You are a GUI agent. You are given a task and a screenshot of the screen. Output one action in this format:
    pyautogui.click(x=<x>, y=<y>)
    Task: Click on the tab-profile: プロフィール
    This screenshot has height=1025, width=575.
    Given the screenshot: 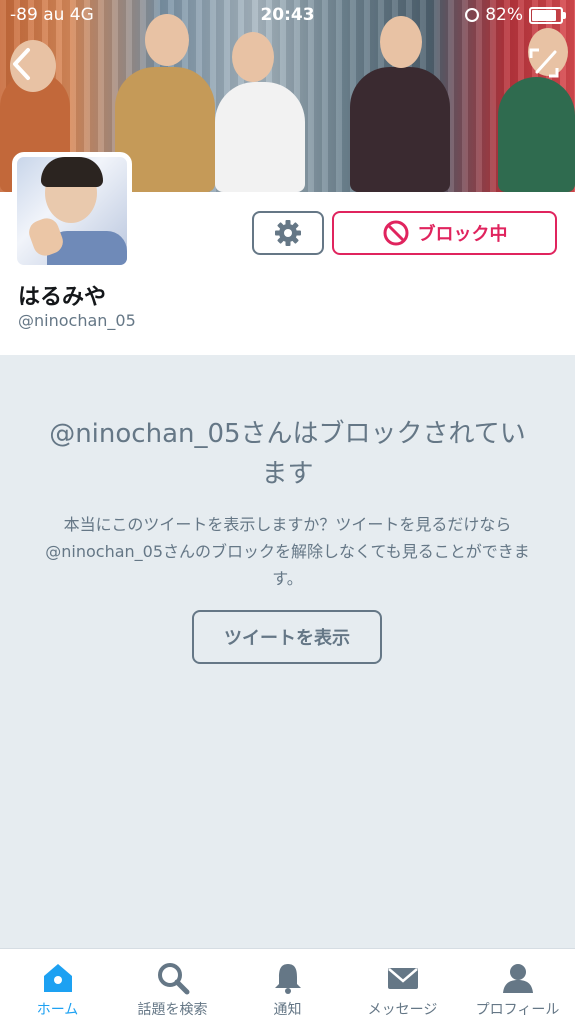 What is the action you would take?
    pyautogui.click(x=517, y=987)
    